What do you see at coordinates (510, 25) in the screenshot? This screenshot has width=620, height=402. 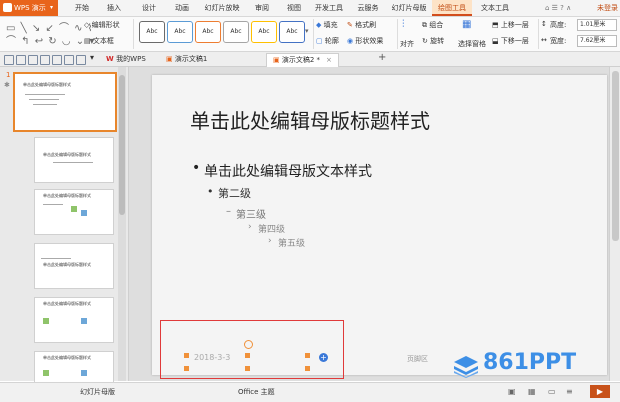 I see `bring-forward-button: ⬒ 上移一层` at bounding box center [510, 25].